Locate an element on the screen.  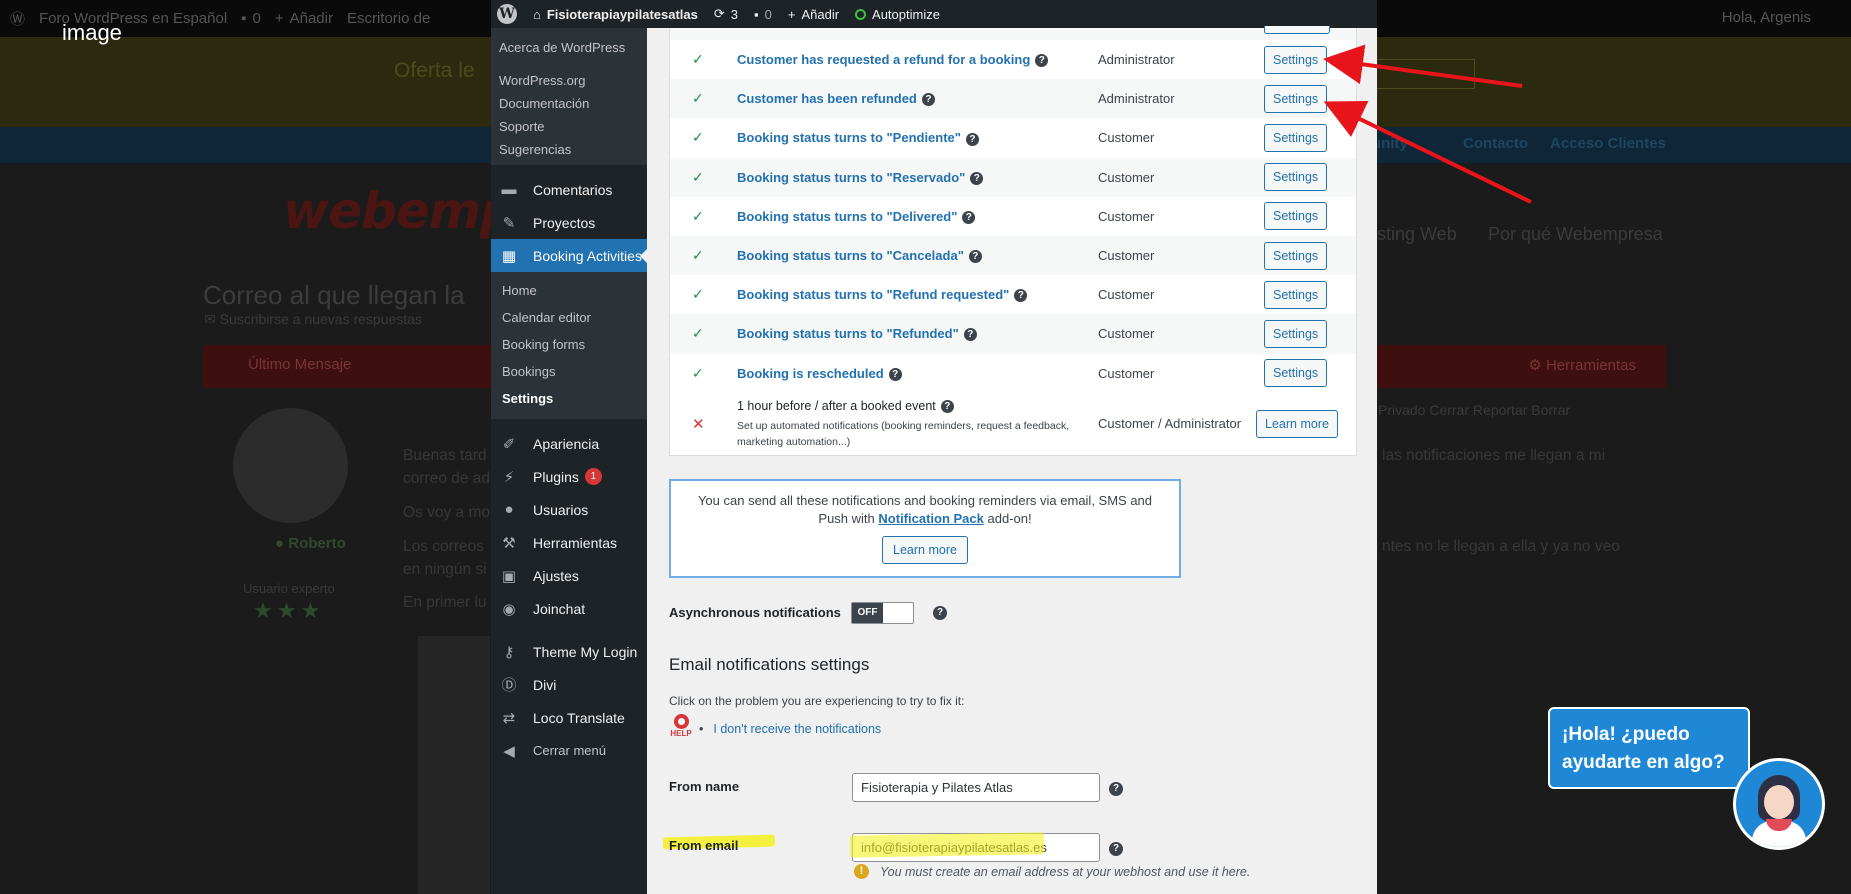
chat-avatar-button is located at coordinates (1779, 804).